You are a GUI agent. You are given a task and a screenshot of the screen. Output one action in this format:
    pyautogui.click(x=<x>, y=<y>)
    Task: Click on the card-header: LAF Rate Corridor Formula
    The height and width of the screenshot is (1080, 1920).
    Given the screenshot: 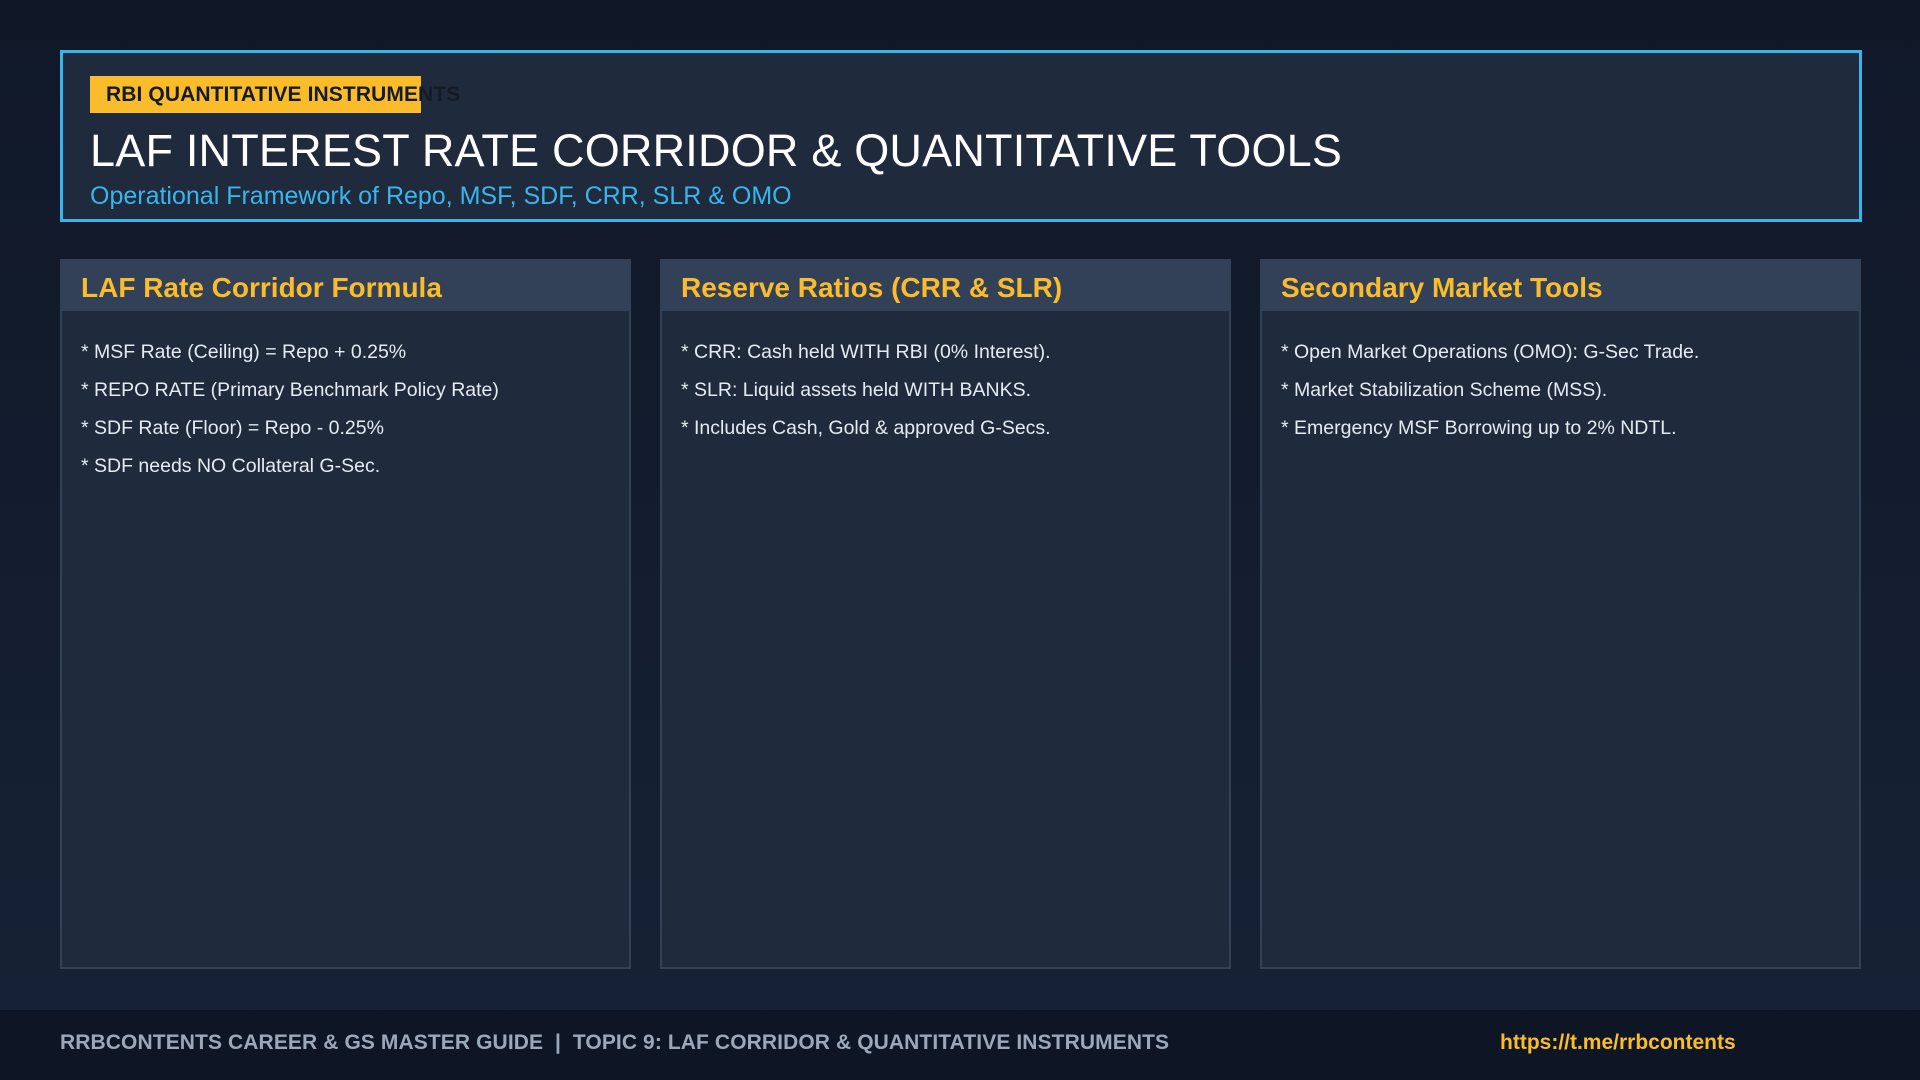 What is the action you would take?
    pyautogui.click(x=345, y=286)
    